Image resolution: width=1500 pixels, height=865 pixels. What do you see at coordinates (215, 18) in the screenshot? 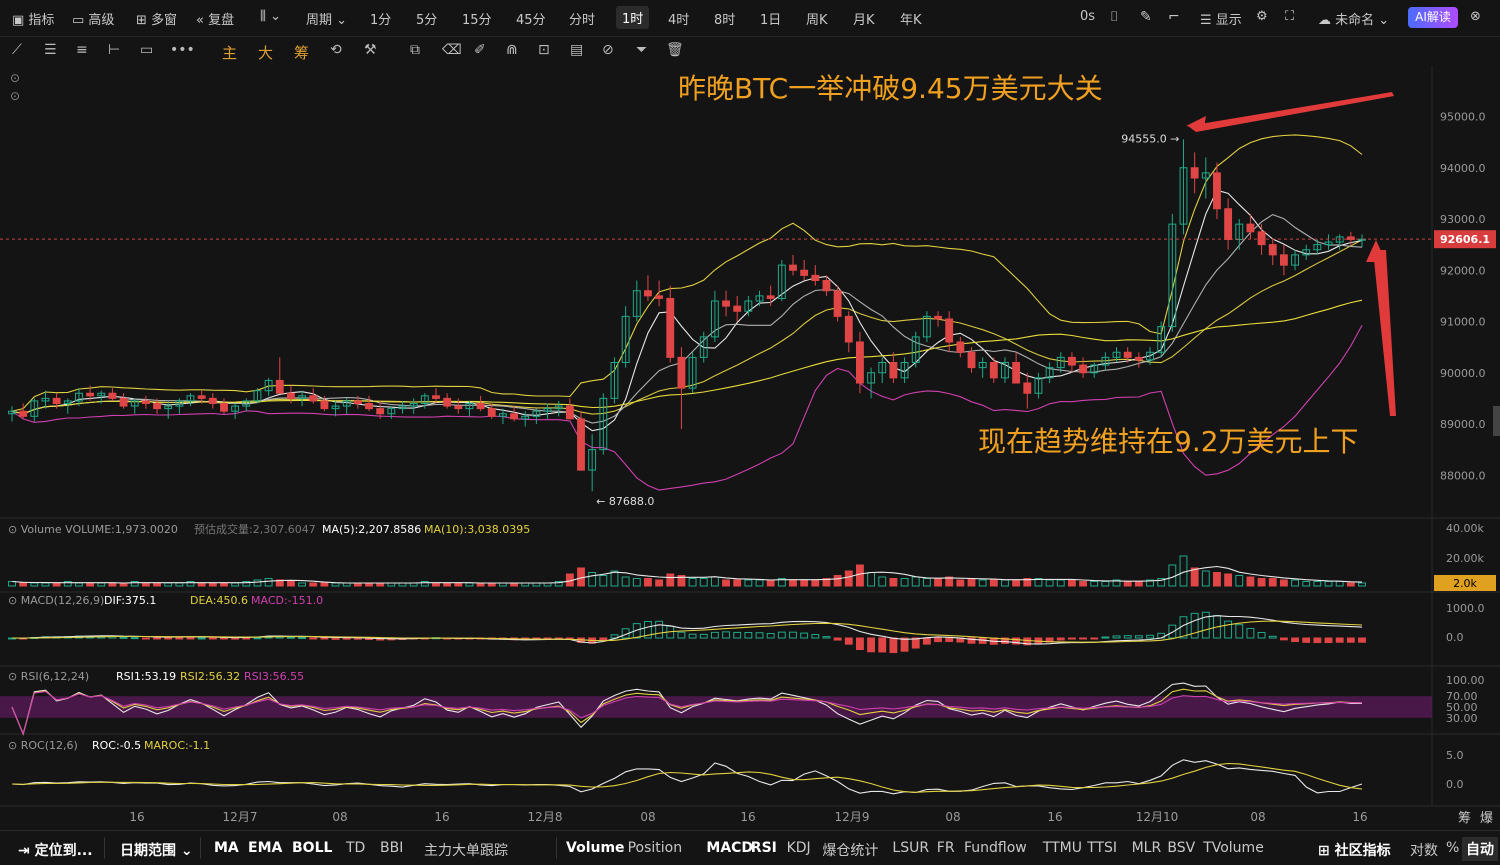
I see `topbar-item-3: « 复盘` at bounding box center [215, 18].